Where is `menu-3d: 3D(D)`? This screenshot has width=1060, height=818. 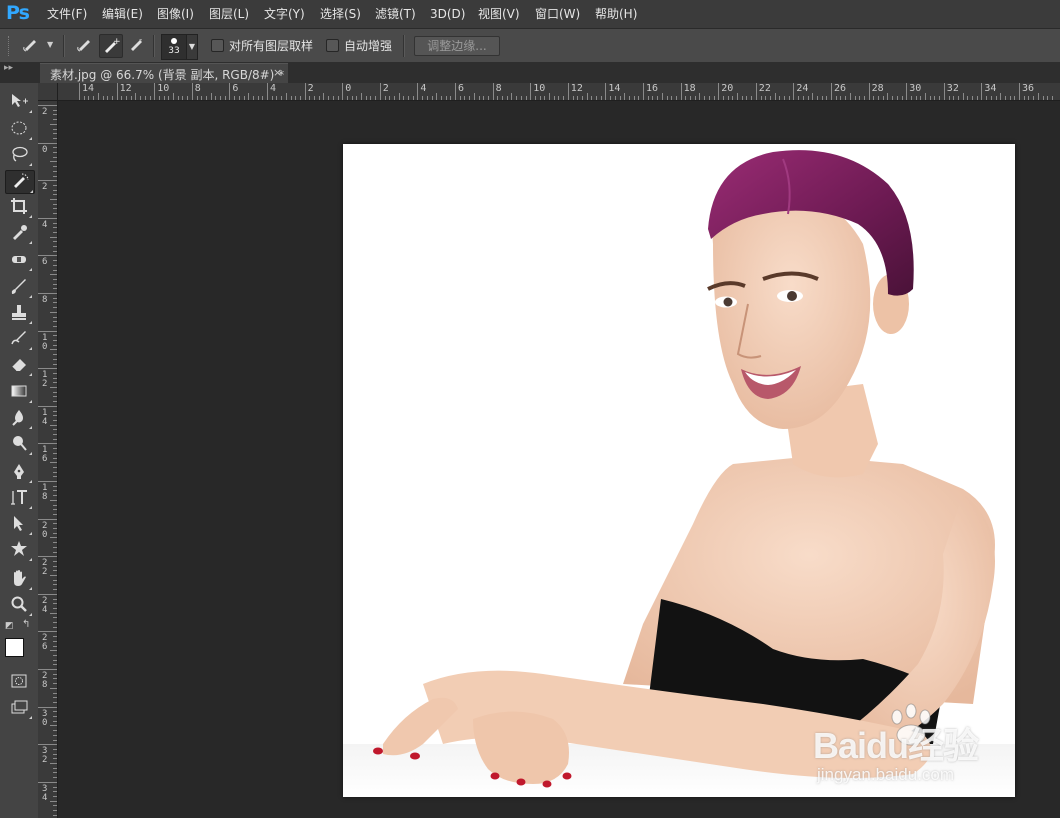
menu-3d: 3D(D) is located at coordinates (447, 14).